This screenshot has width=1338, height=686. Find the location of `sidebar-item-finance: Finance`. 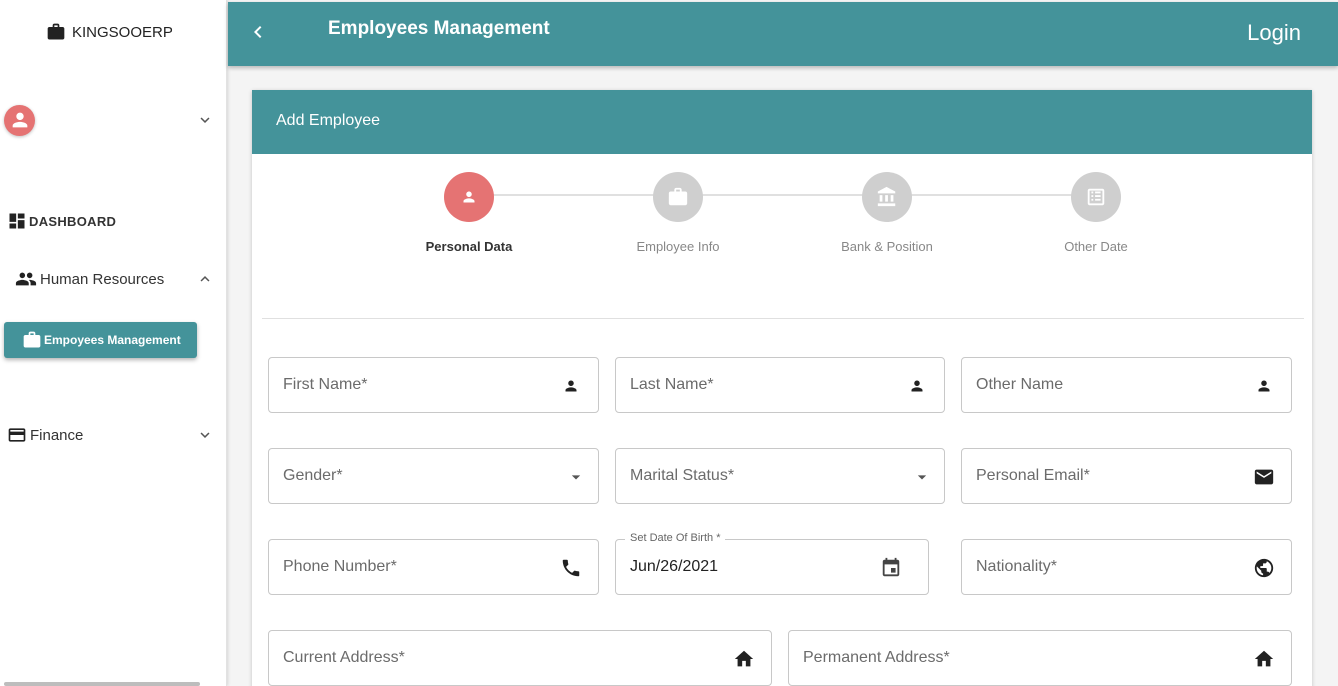

sidebar-item-finance: Finance is located at coordinates (110, 435).